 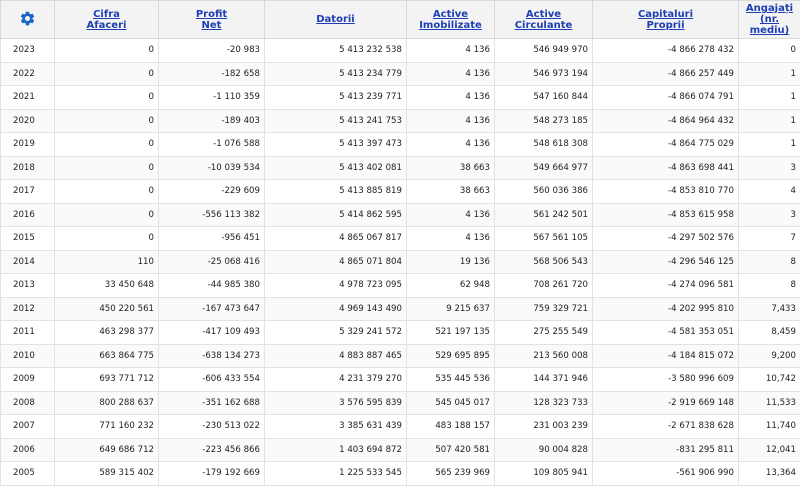 What do you see at coordinates (665, 379) in the screenshot?
I see `cell-capitaluri-proprii: -3 580 996 609` at bounding box center [665, 379].